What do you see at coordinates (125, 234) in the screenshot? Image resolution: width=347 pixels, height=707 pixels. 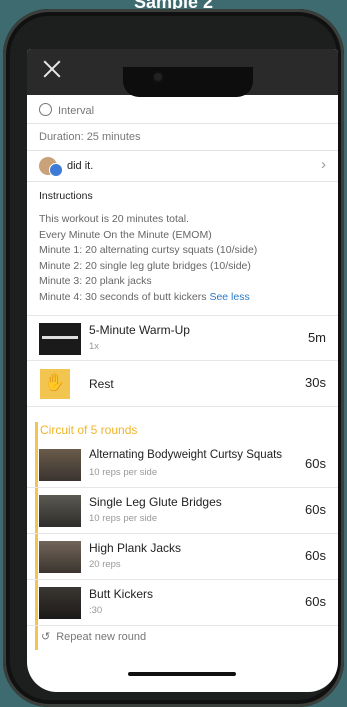 I see `instruction-line: Every Minute On the Minute (EMOM)` at bounding box center [125, 234].